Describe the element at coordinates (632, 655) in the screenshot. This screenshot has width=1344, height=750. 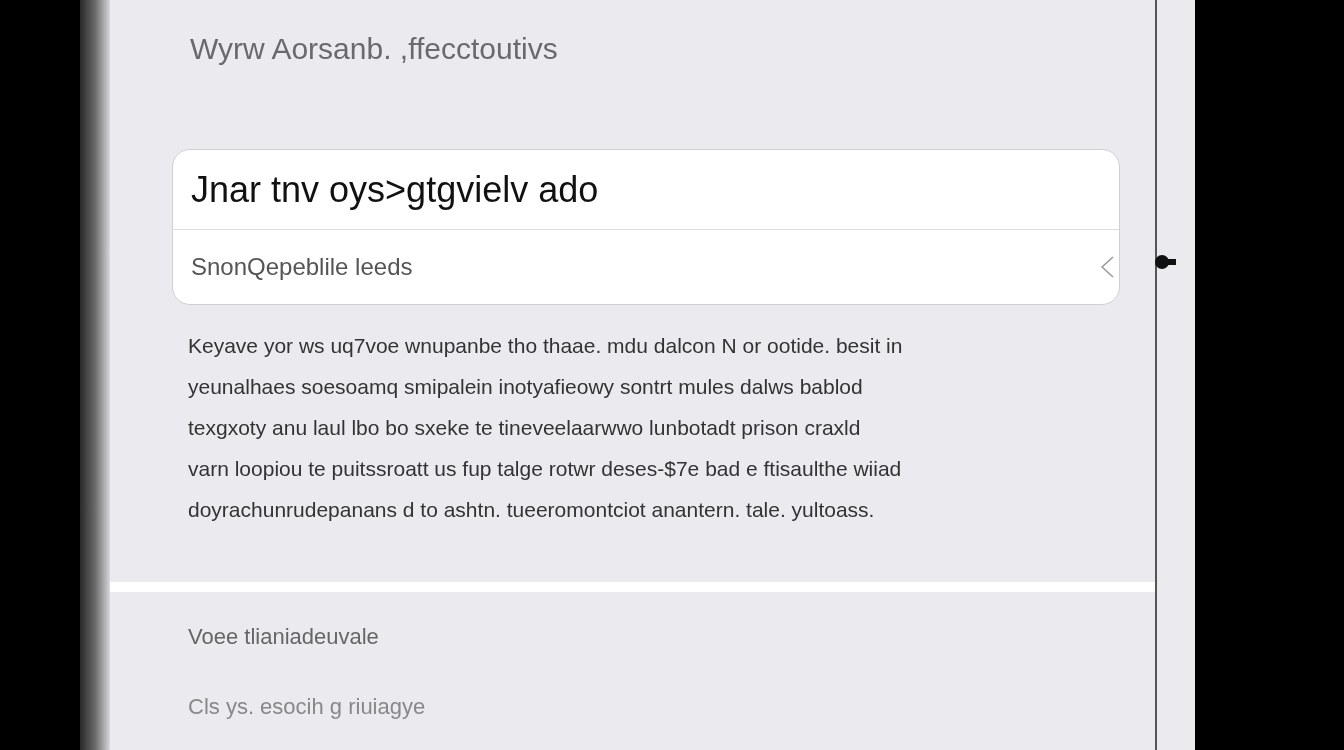
I see `list-item: Voee tlianiadeuvale` at that location.